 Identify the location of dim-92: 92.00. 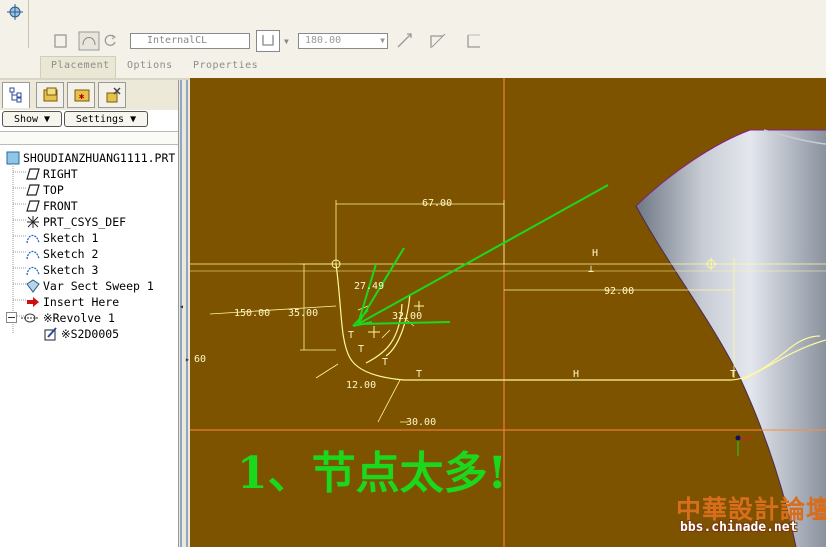
(619, 291).